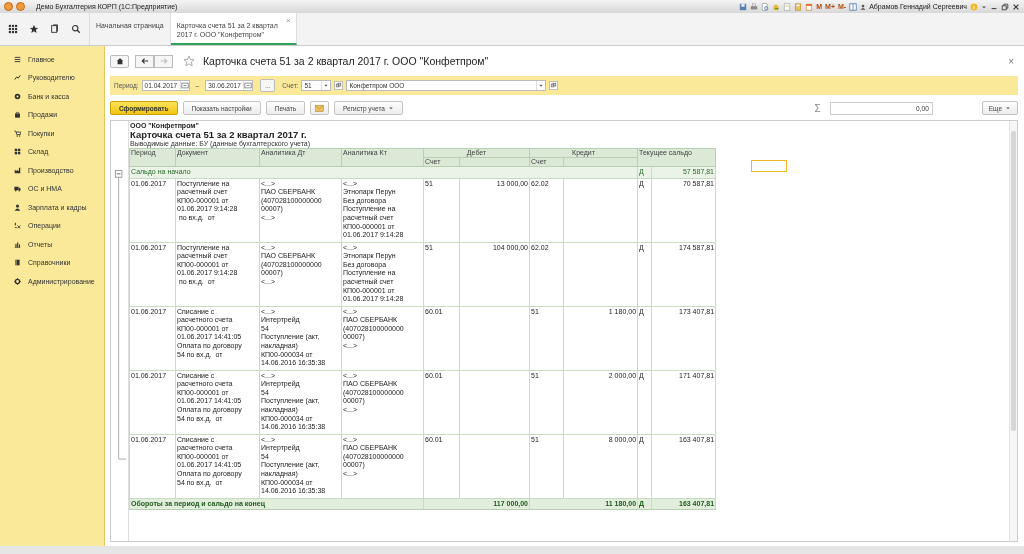 This screenshot has width=1024, height=554. I want to click on home-button, so click(119, 61).